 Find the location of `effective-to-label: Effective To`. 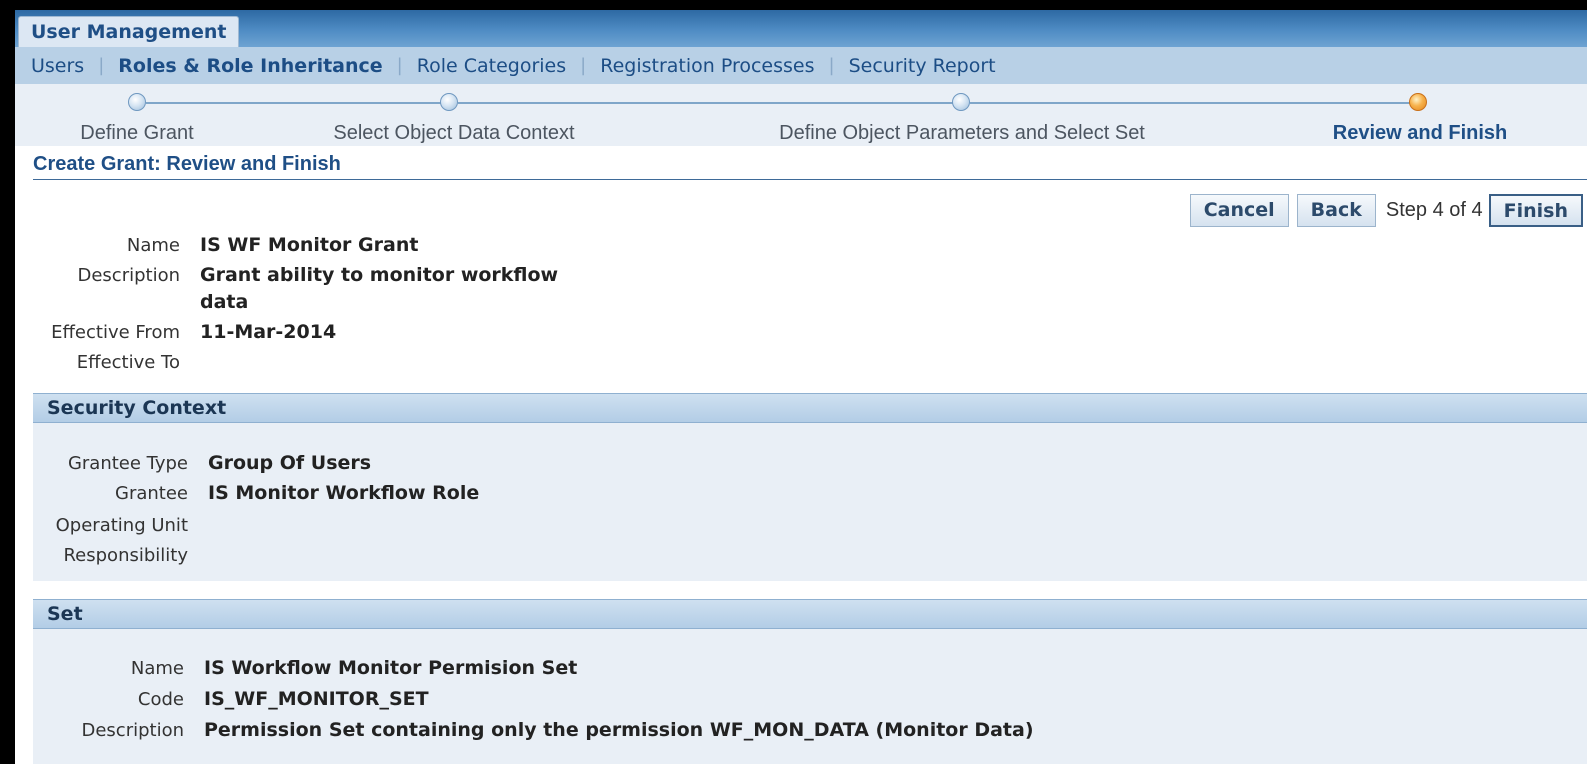

effective-to-label: Effective To is located at coordinates (128, 362).